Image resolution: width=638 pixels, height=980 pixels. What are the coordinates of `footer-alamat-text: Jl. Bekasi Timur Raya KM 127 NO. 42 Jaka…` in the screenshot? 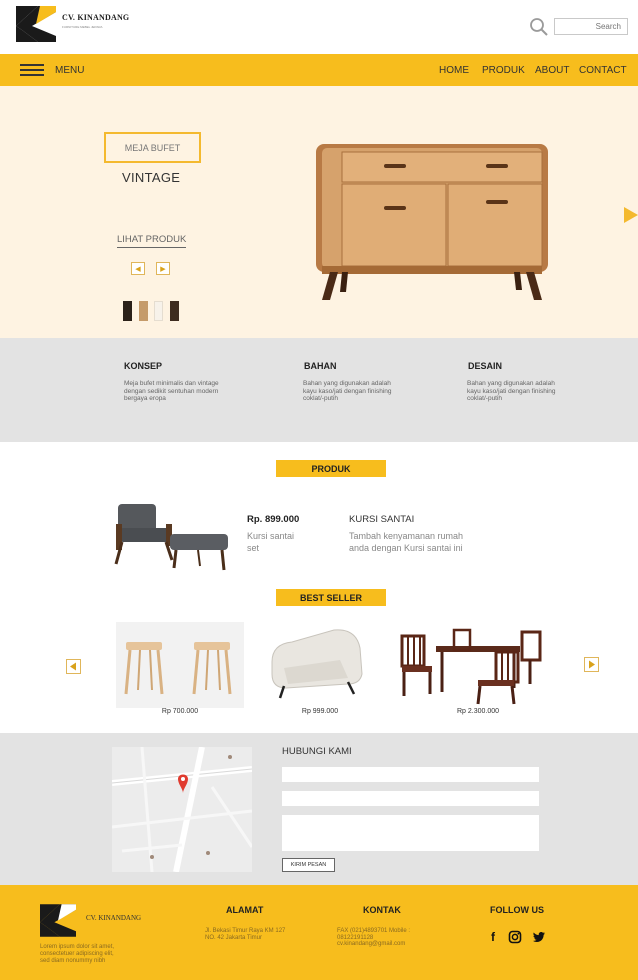 It's located at (245, 934).